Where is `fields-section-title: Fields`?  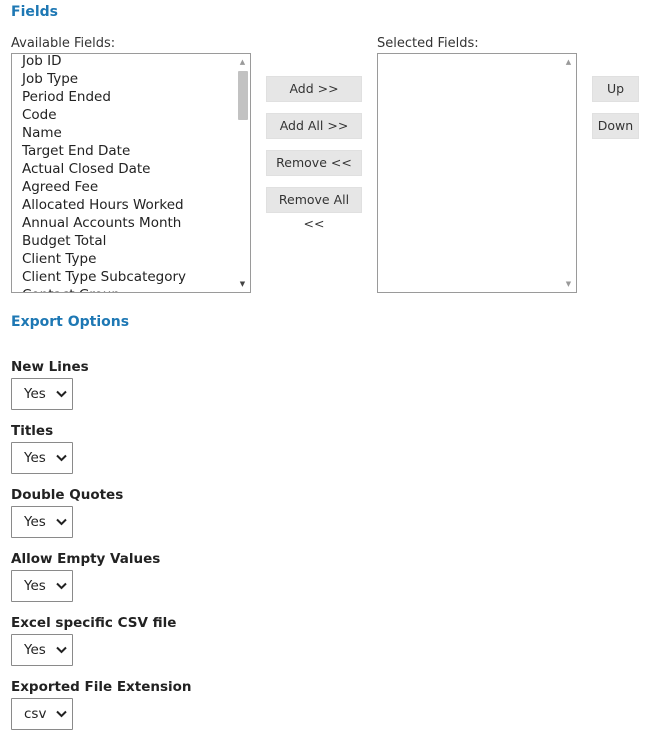 fields-section-title: Fields is located at coordinates (35, 12).